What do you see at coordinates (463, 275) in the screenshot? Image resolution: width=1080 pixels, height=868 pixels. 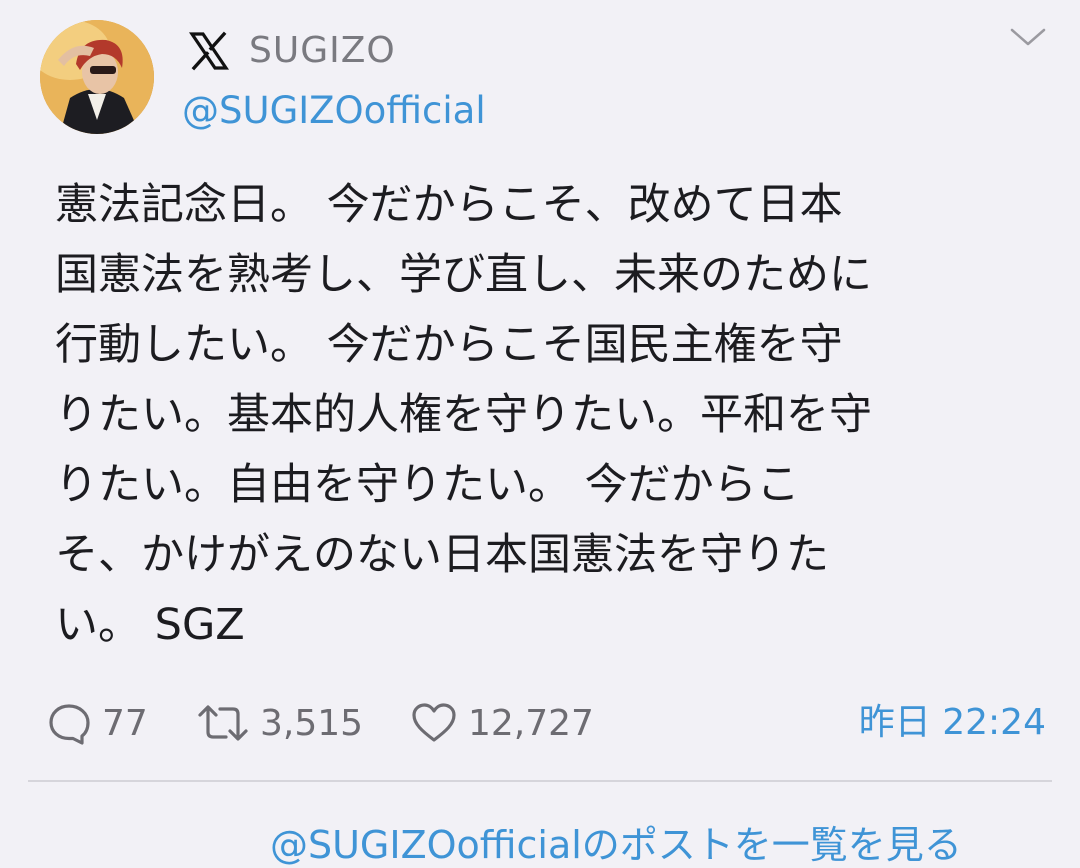 I see `post-text-line: 国憲法を熟考し、学び直し、未来のために` at bounding box center [463, 275].